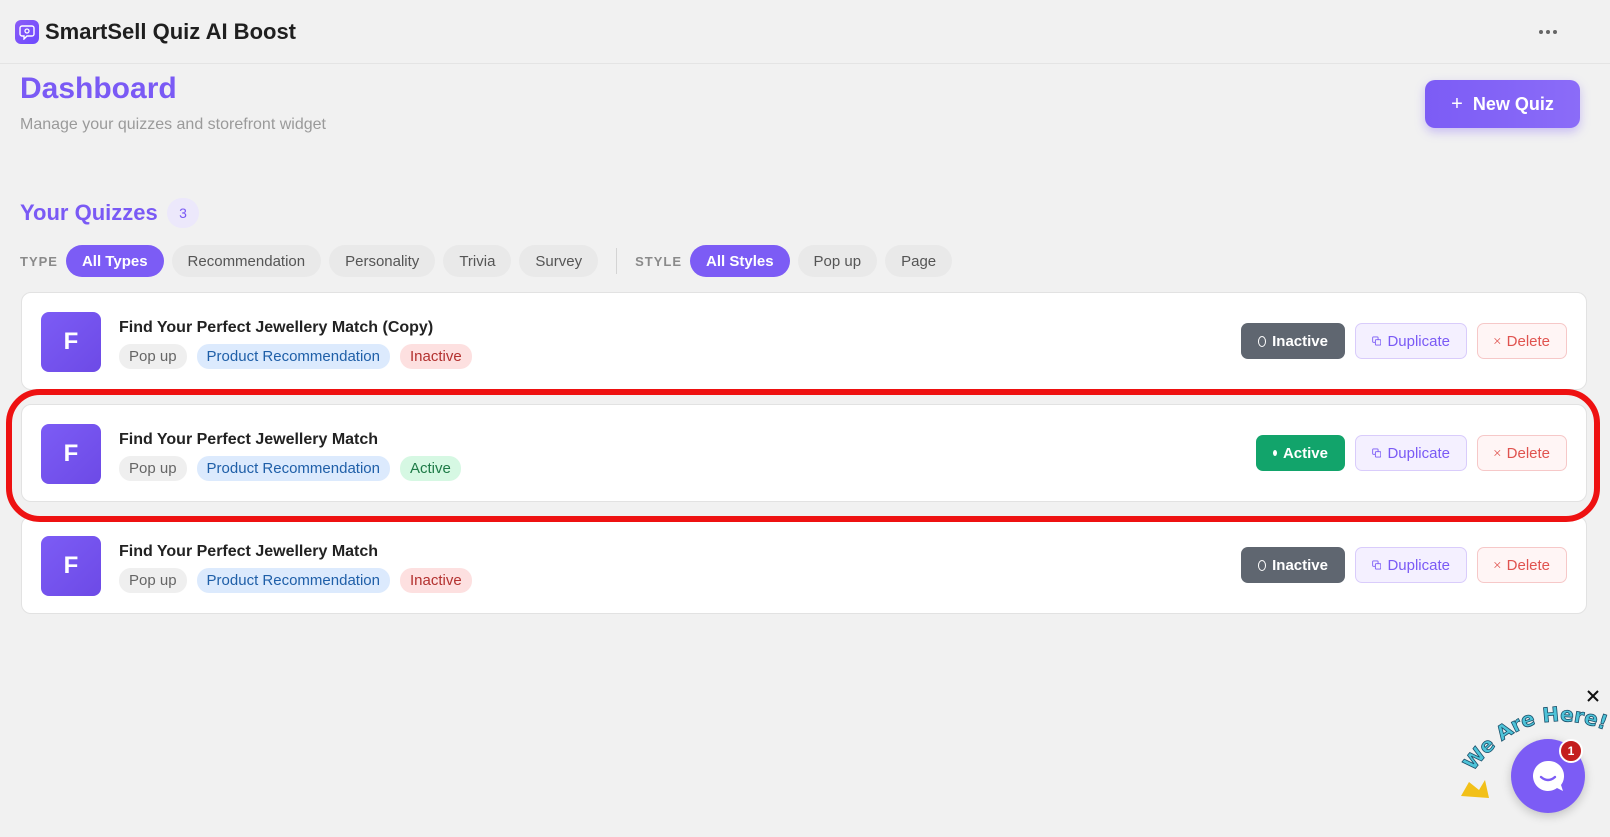 The height and width of the screenshot is (837, 1610). What do you see at coordinates (89, 212) in the screenshot?
I see `section-title: Your Quizzes` at bounding box center [89, 212].